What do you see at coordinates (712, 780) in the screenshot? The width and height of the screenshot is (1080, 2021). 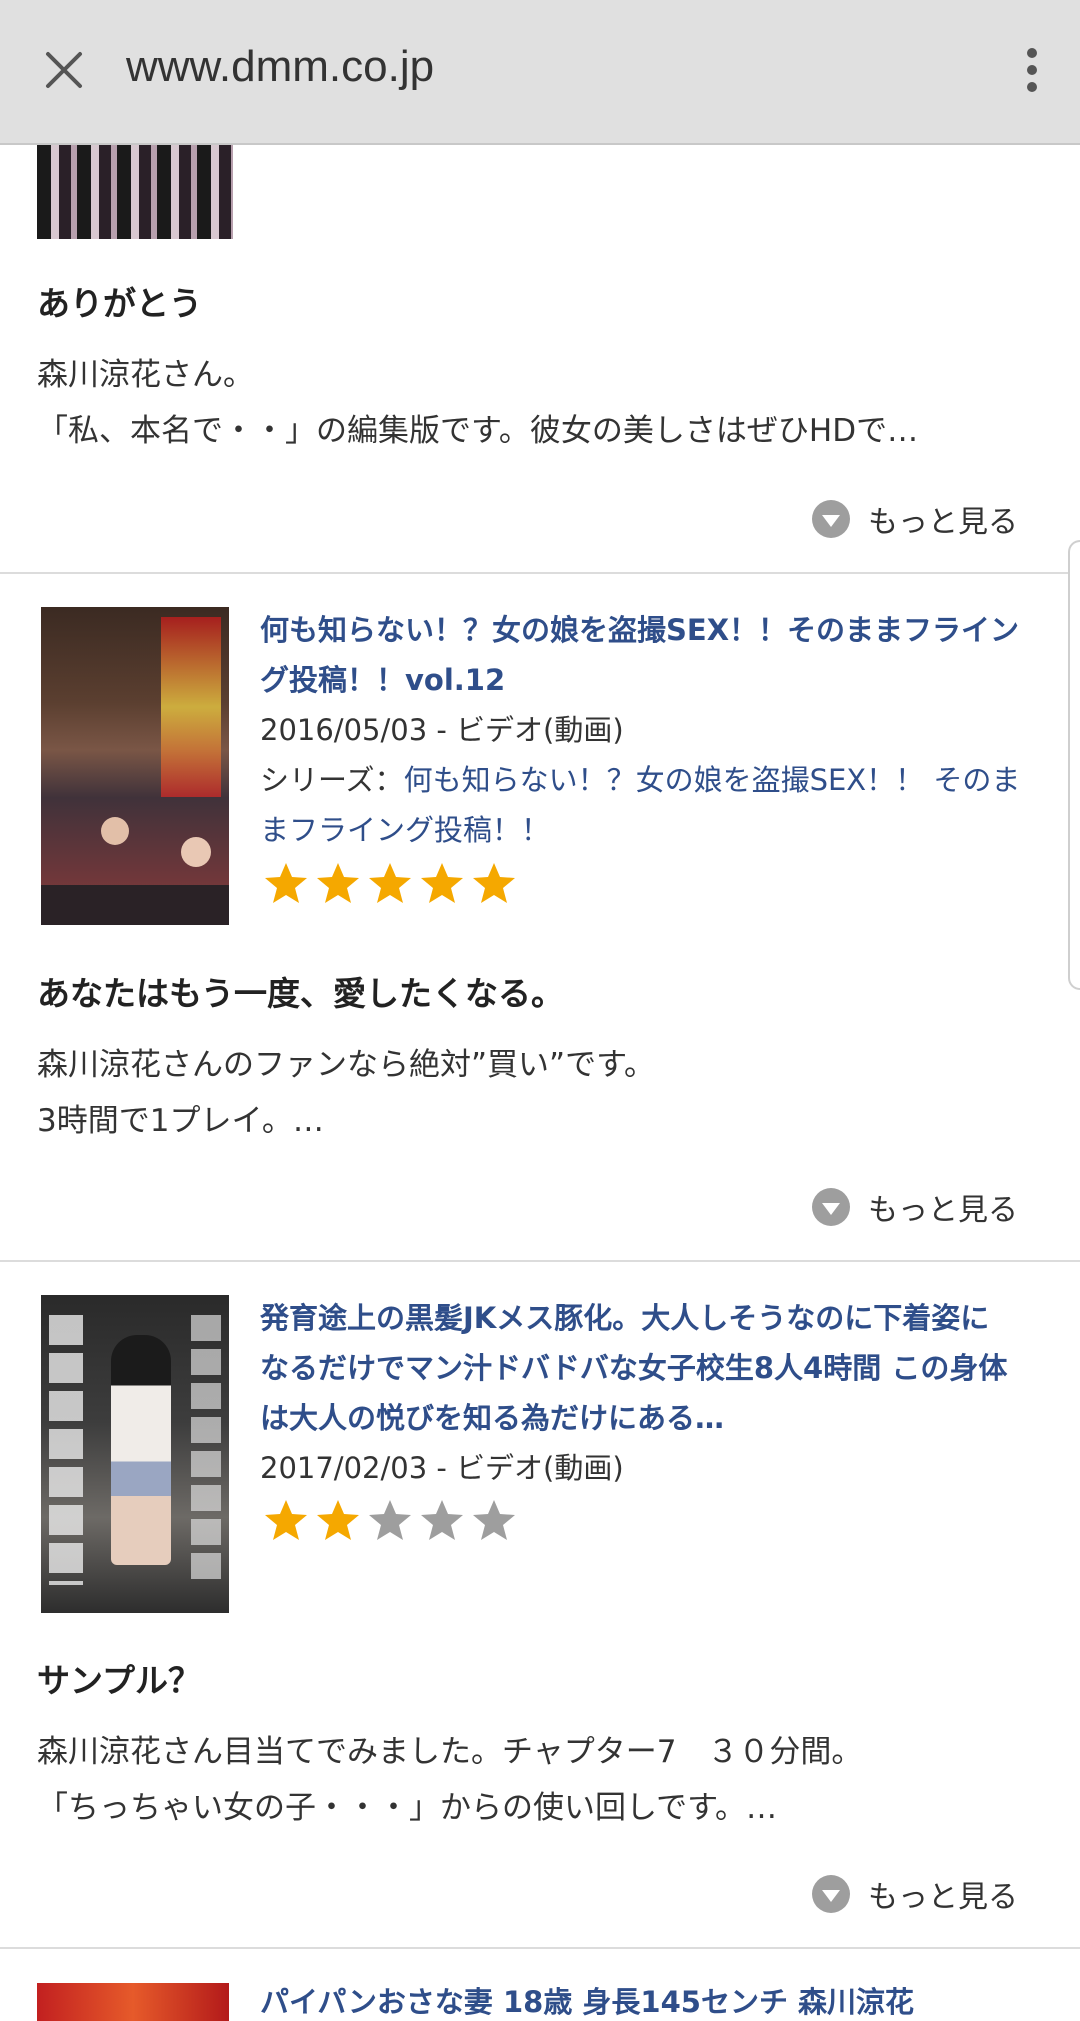 I see `series-link: 何も知らない！？女の娘を盗撮SEX！！ そのま` at bounding box center [712, 780].